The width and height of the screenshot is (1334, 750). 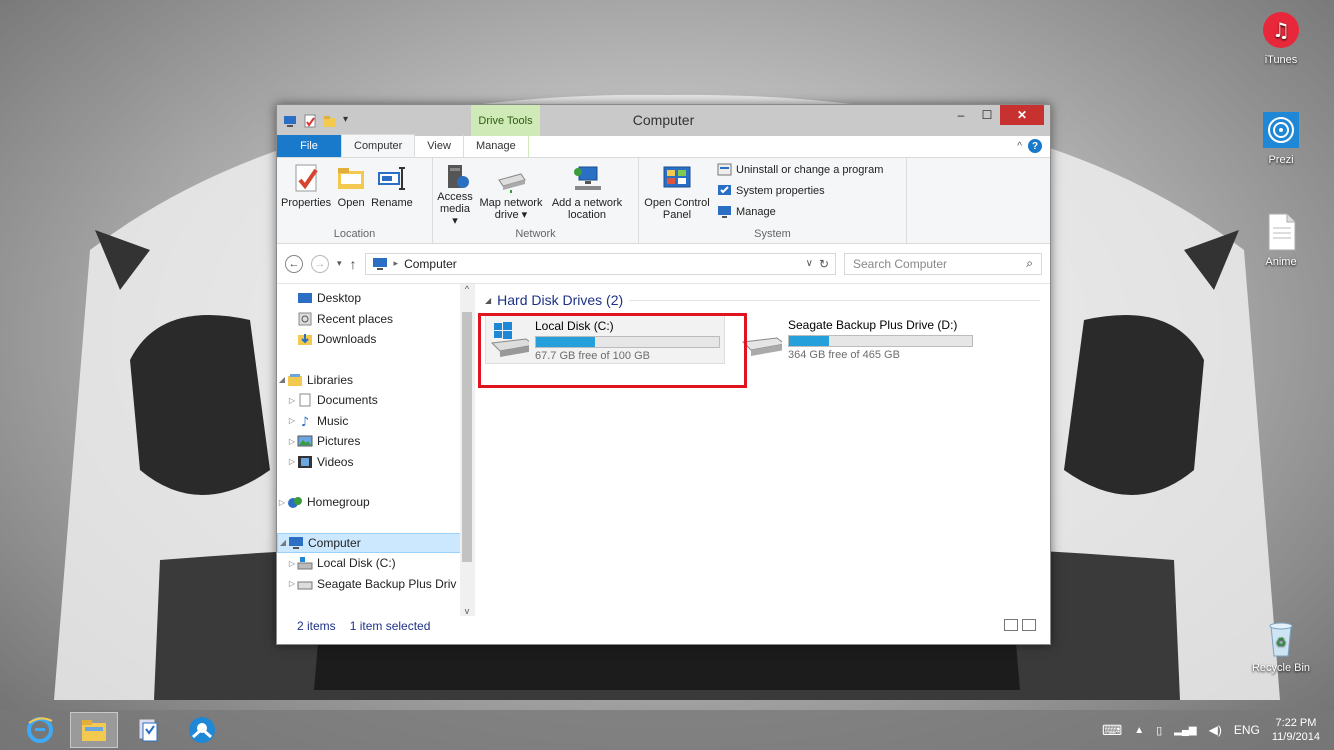 What do you see at coordinates (430, 264) in the screenshot?
I see `breadcrumb: Computer` at bounding box center [430, 264].